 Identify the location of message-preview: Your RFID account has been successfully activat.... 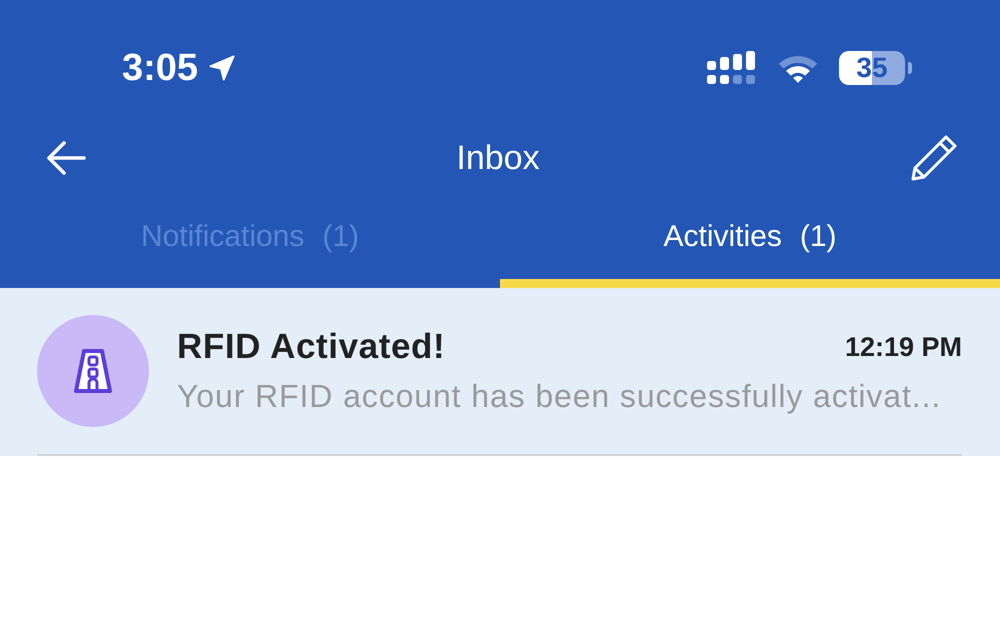
(559, 396).